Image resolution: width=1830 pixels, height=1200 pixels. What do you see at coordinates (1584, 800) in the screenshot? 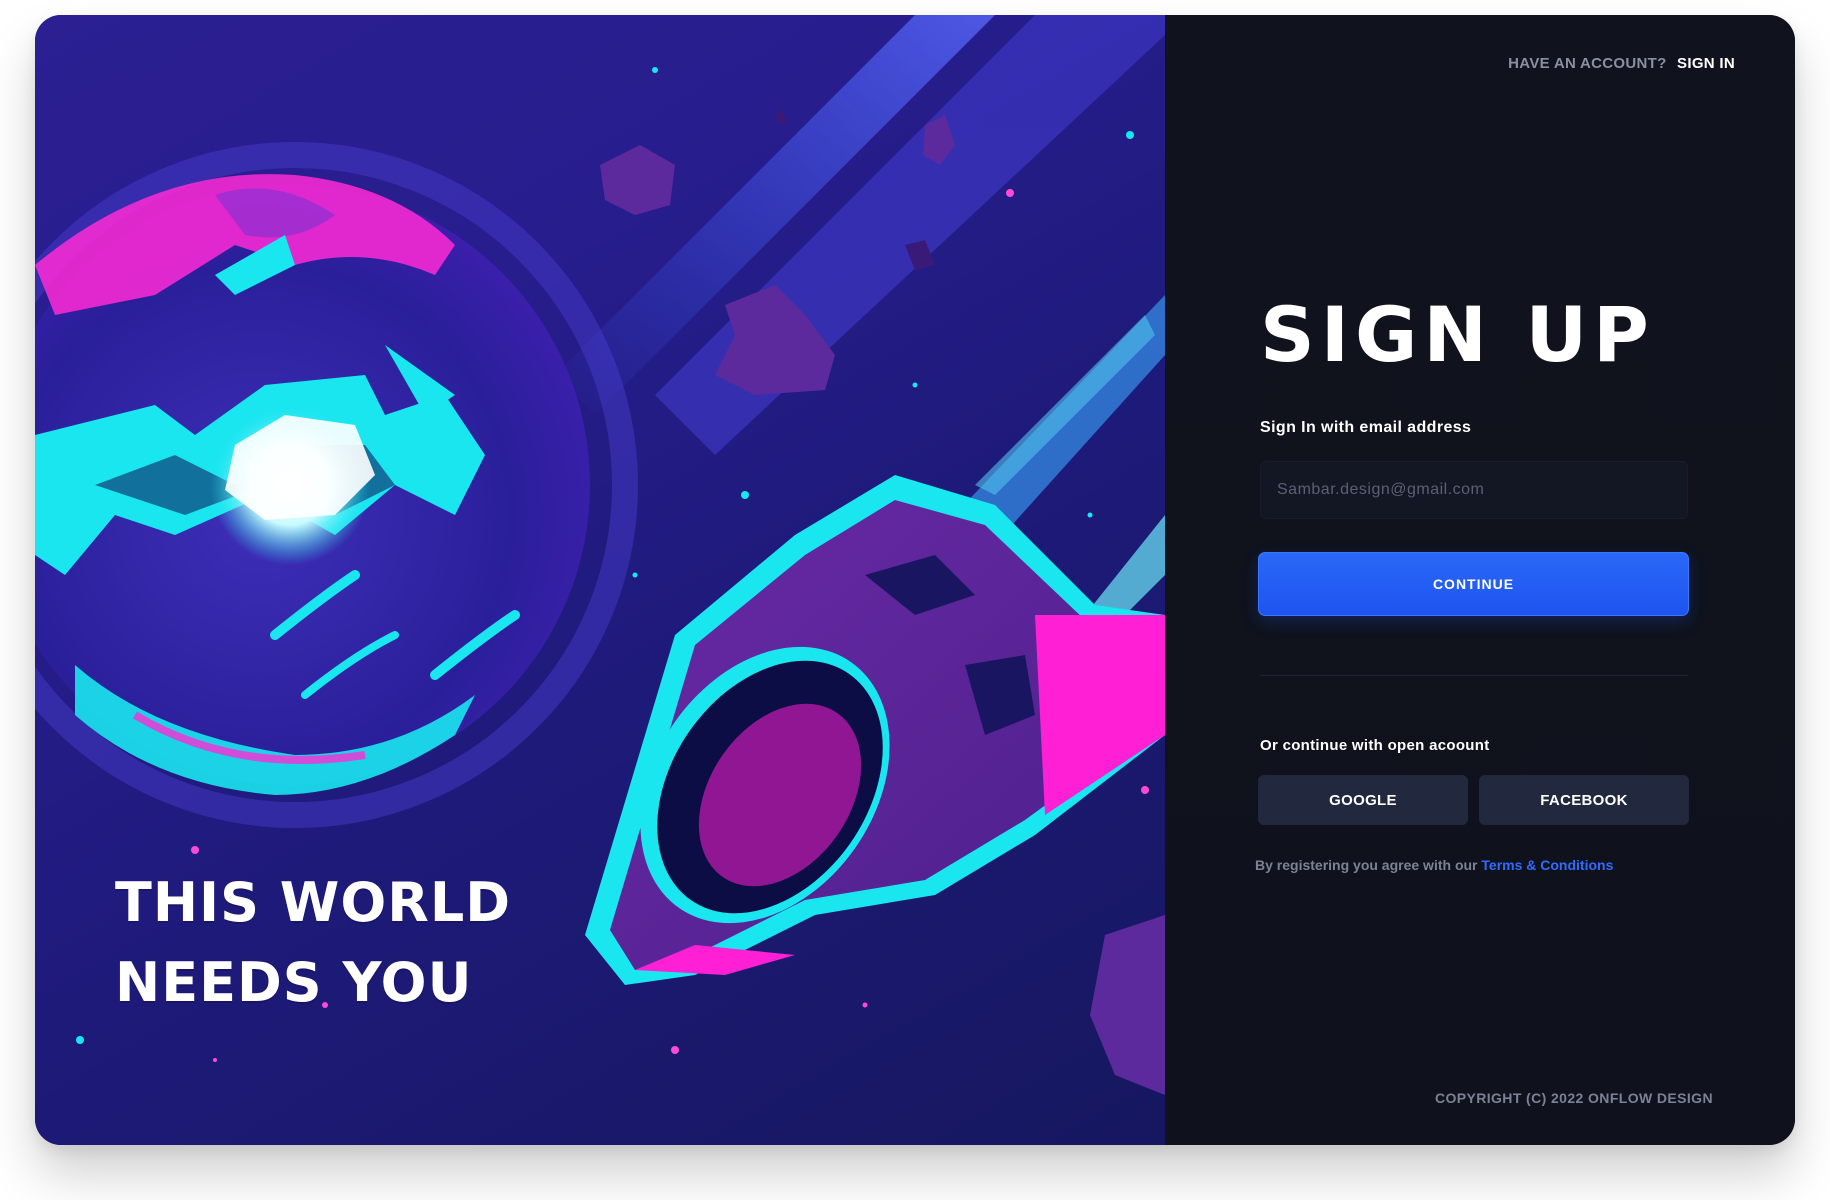
I see `facebook-button: FACEBOOK` at bounding box center [1584, 800].